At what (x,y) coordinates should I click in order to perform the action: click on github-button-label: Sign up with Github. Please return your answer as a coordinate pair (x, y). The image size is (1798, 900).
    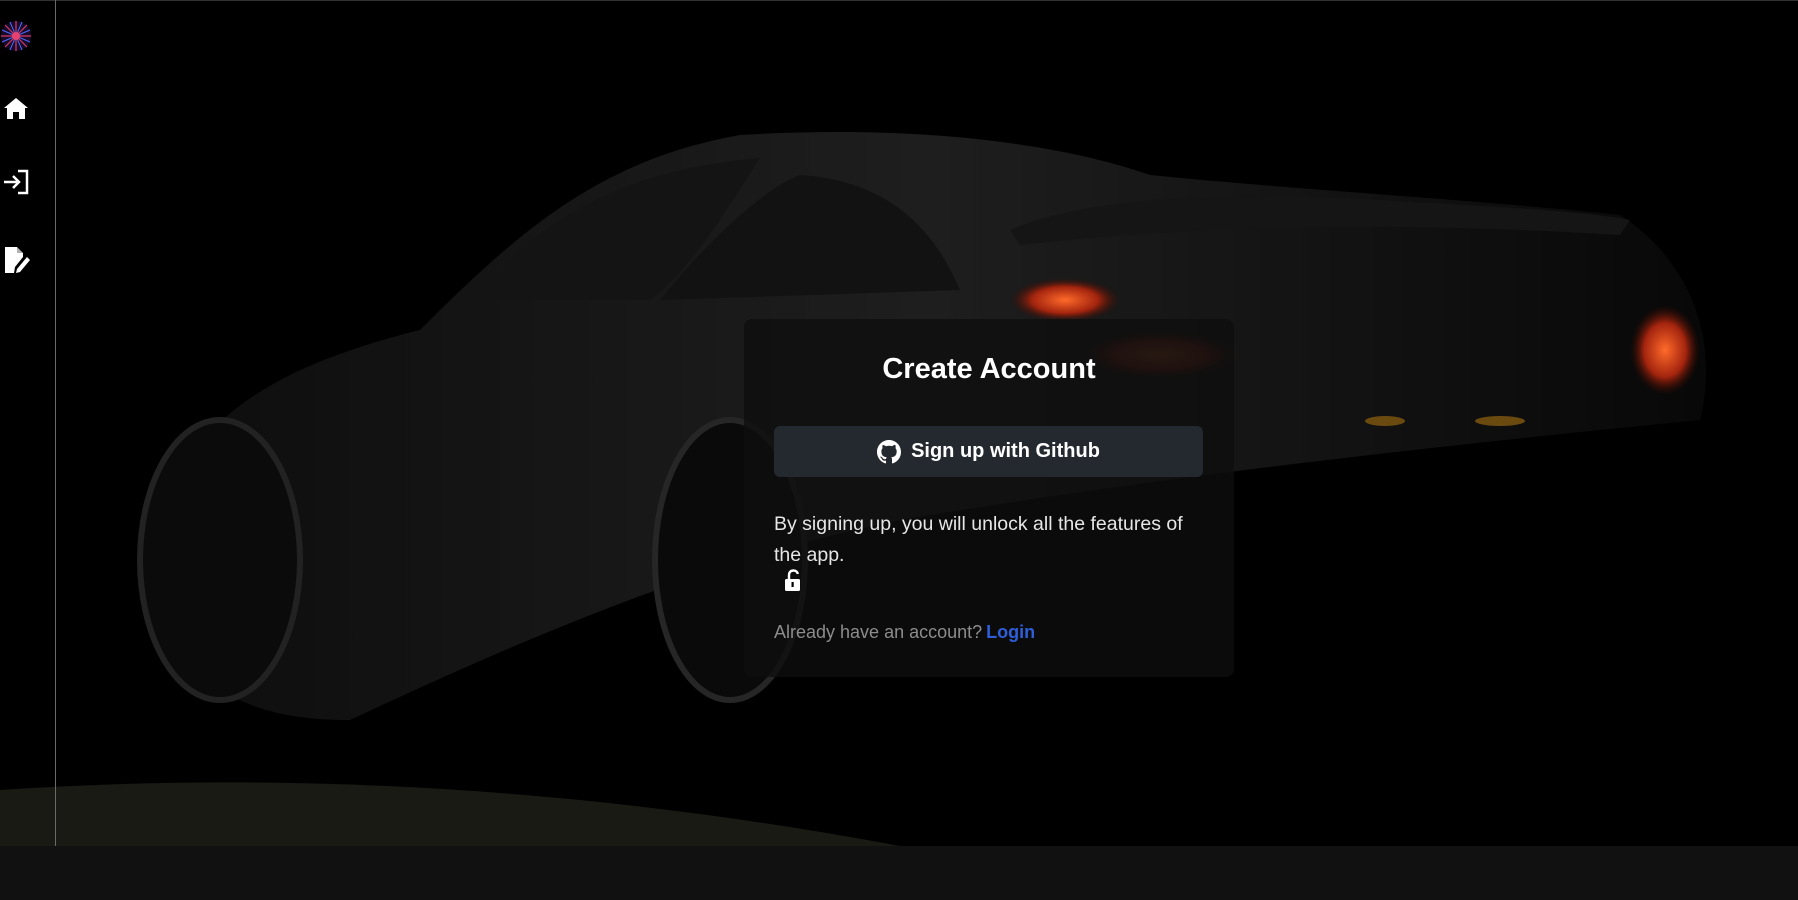
    Looking at the image, I should click on (1005, 451).